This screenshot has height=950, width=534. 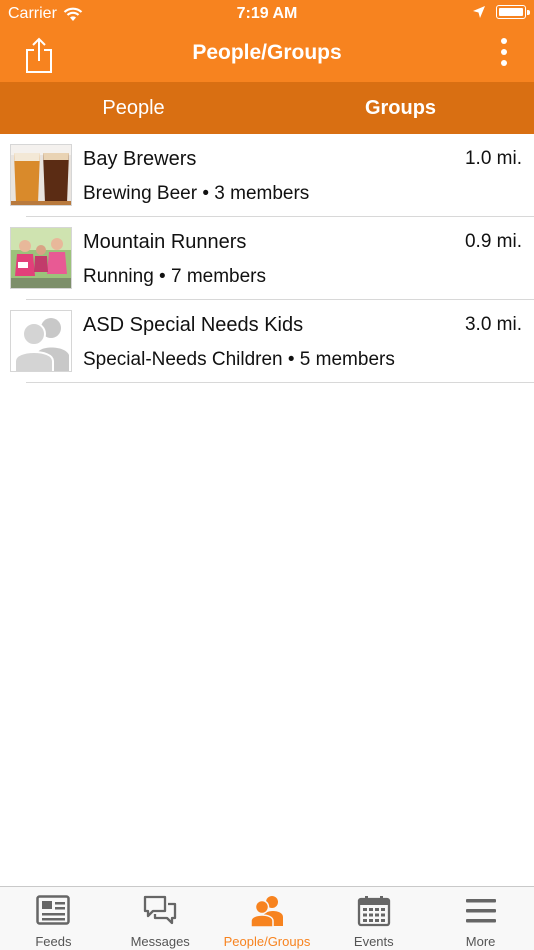 I want to click on beer-glasses-photo, so click(x=41, y=175).